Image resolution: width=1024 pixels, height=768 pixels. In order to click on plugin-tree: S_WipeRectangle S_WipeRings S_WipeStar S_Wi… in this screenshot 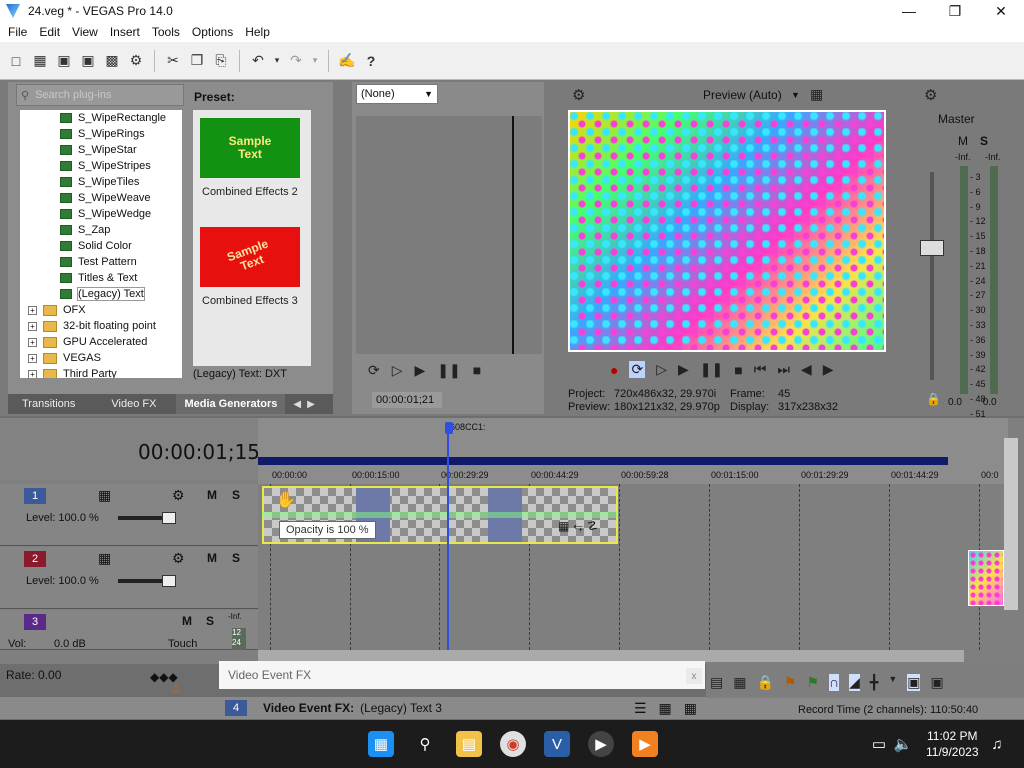, I will do `click(101, 244)`.